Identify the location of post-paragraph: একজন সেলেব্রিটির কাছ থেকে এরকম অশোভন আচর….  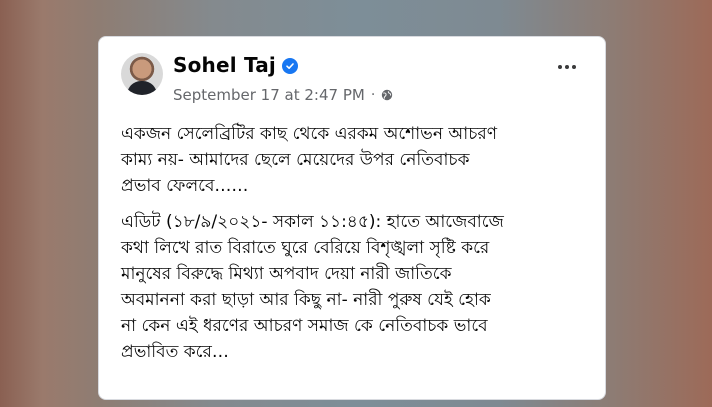
(309, 160).